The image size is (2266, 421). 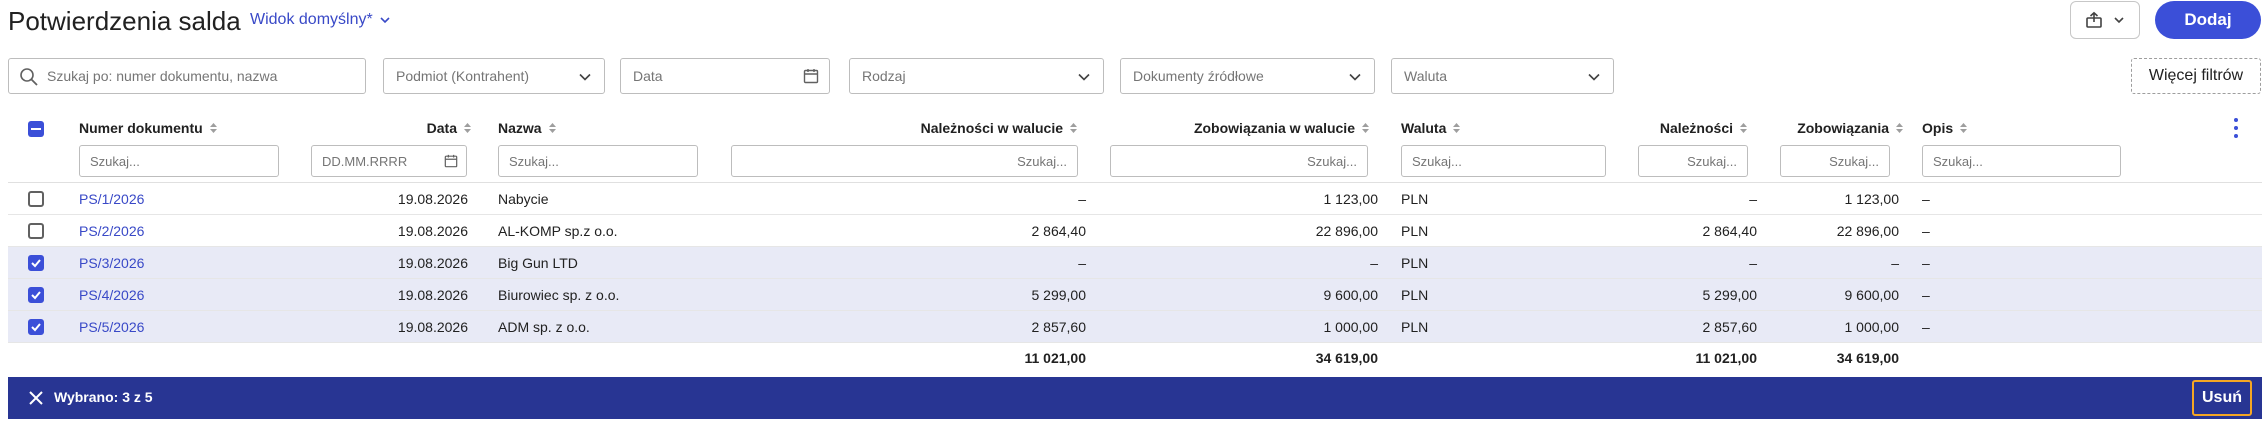 I want to click on column-header-date: Data, so click(x=426, y=128).